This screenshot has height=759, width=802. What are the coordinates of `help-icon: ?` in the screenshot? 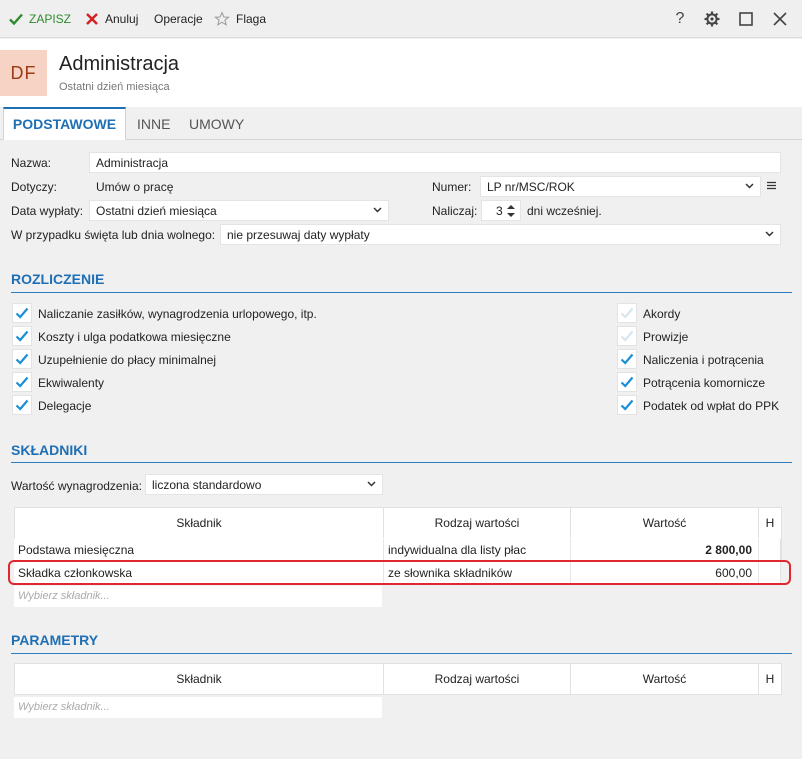 It's located at (680, 18).